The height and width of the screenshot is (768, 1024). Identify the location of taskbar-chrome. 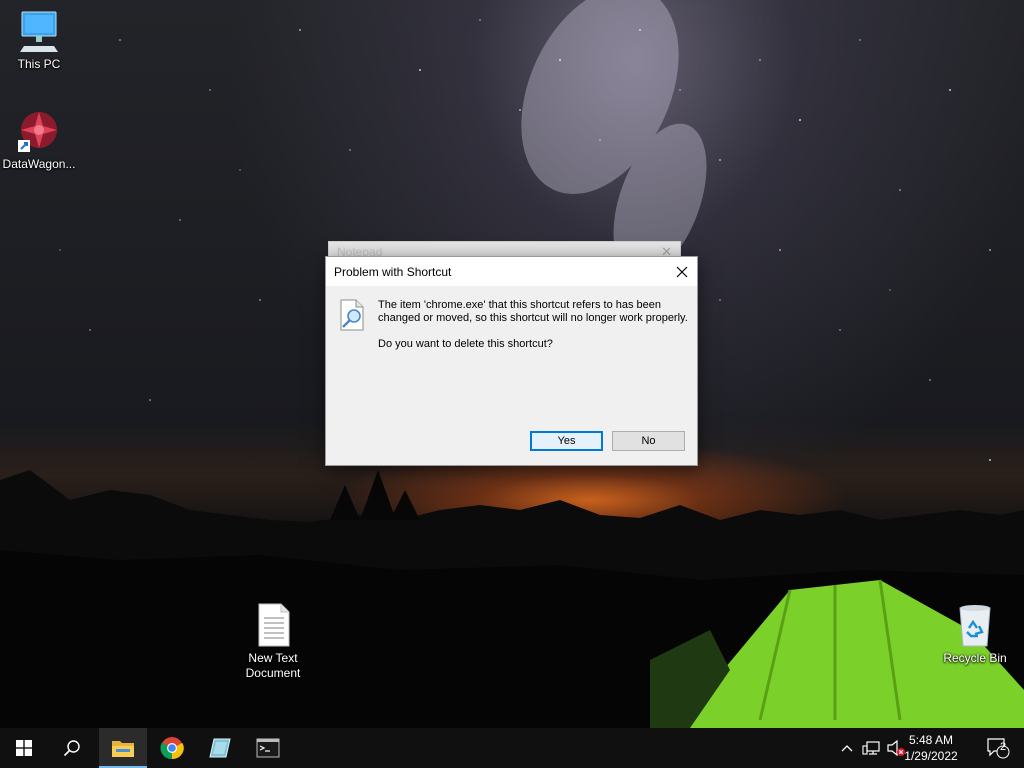
(172, 748).